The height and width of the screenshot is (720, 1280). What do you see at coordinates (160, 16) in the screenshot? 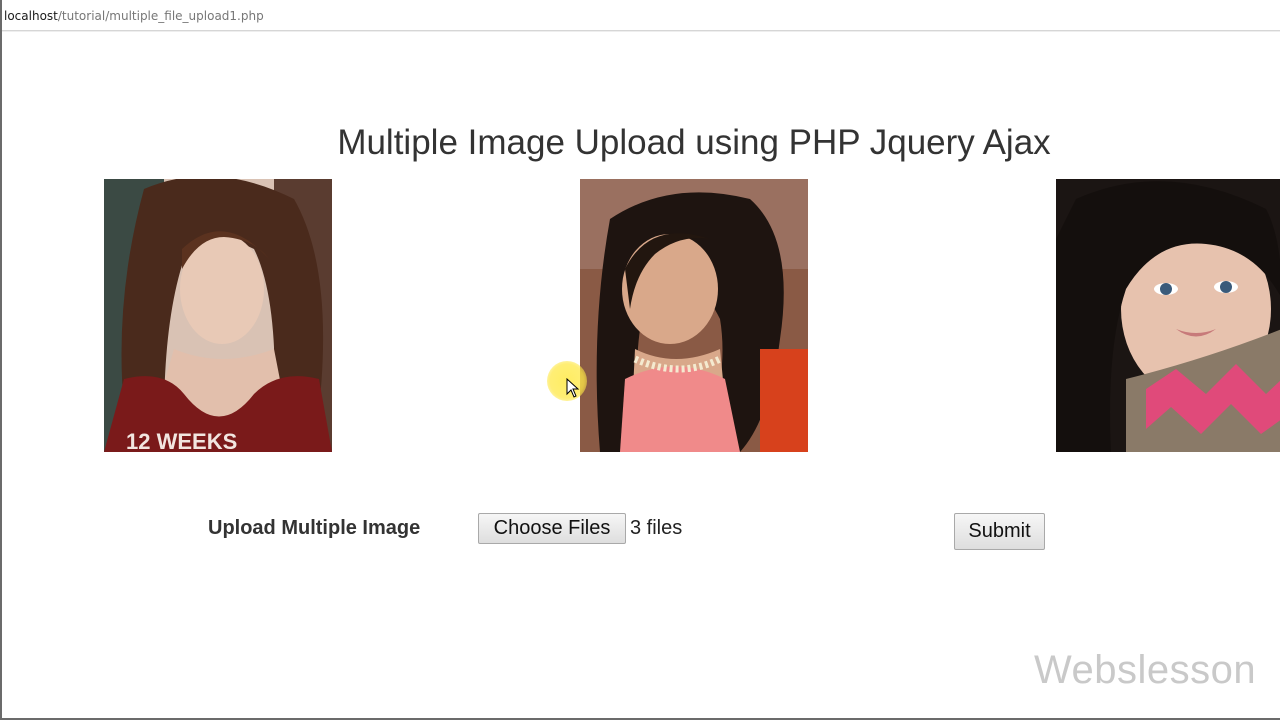
I see `url-path: /tutorial/multiple_file_upload1.php` at bounding box center [160, 16].